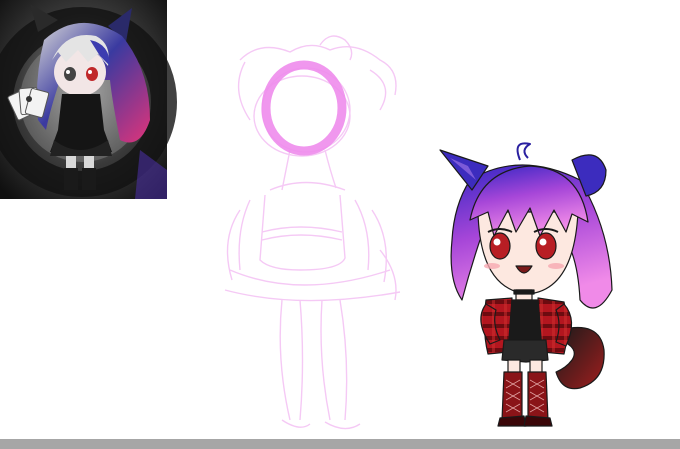 The width and height of the screenshot is (680, 449). I want to click on reference-avatar, so click(88, 99).